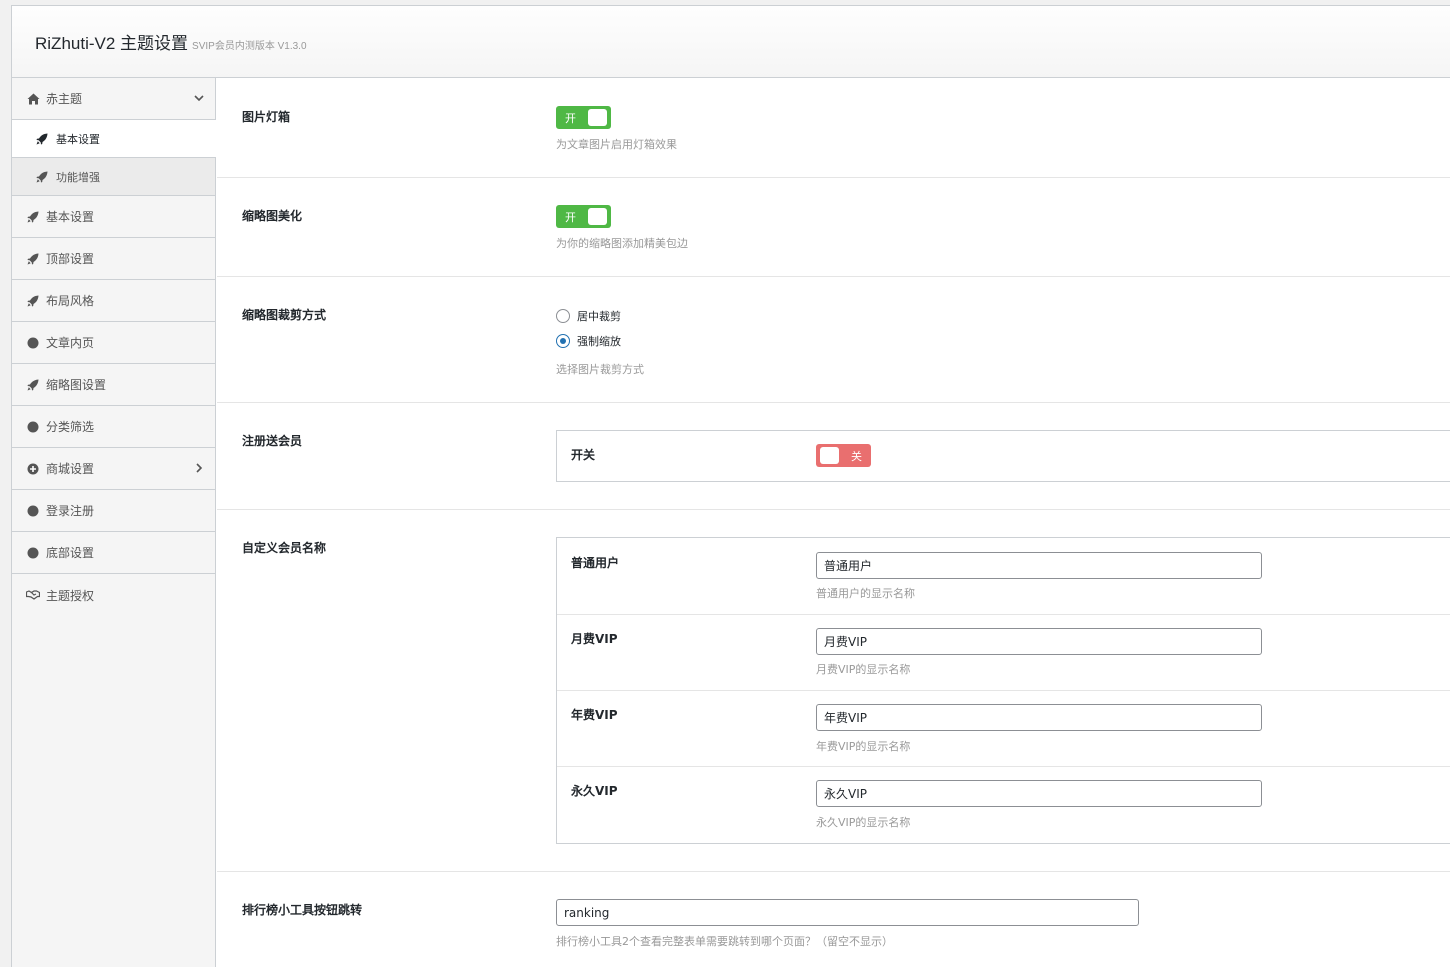 This screenshot has height=967, width=1450. What do you see at coordinates (622, 243) in the screenshot?
I see `field-description: 为你的缩略图添加精美包边` at bounding box center [622, 243].